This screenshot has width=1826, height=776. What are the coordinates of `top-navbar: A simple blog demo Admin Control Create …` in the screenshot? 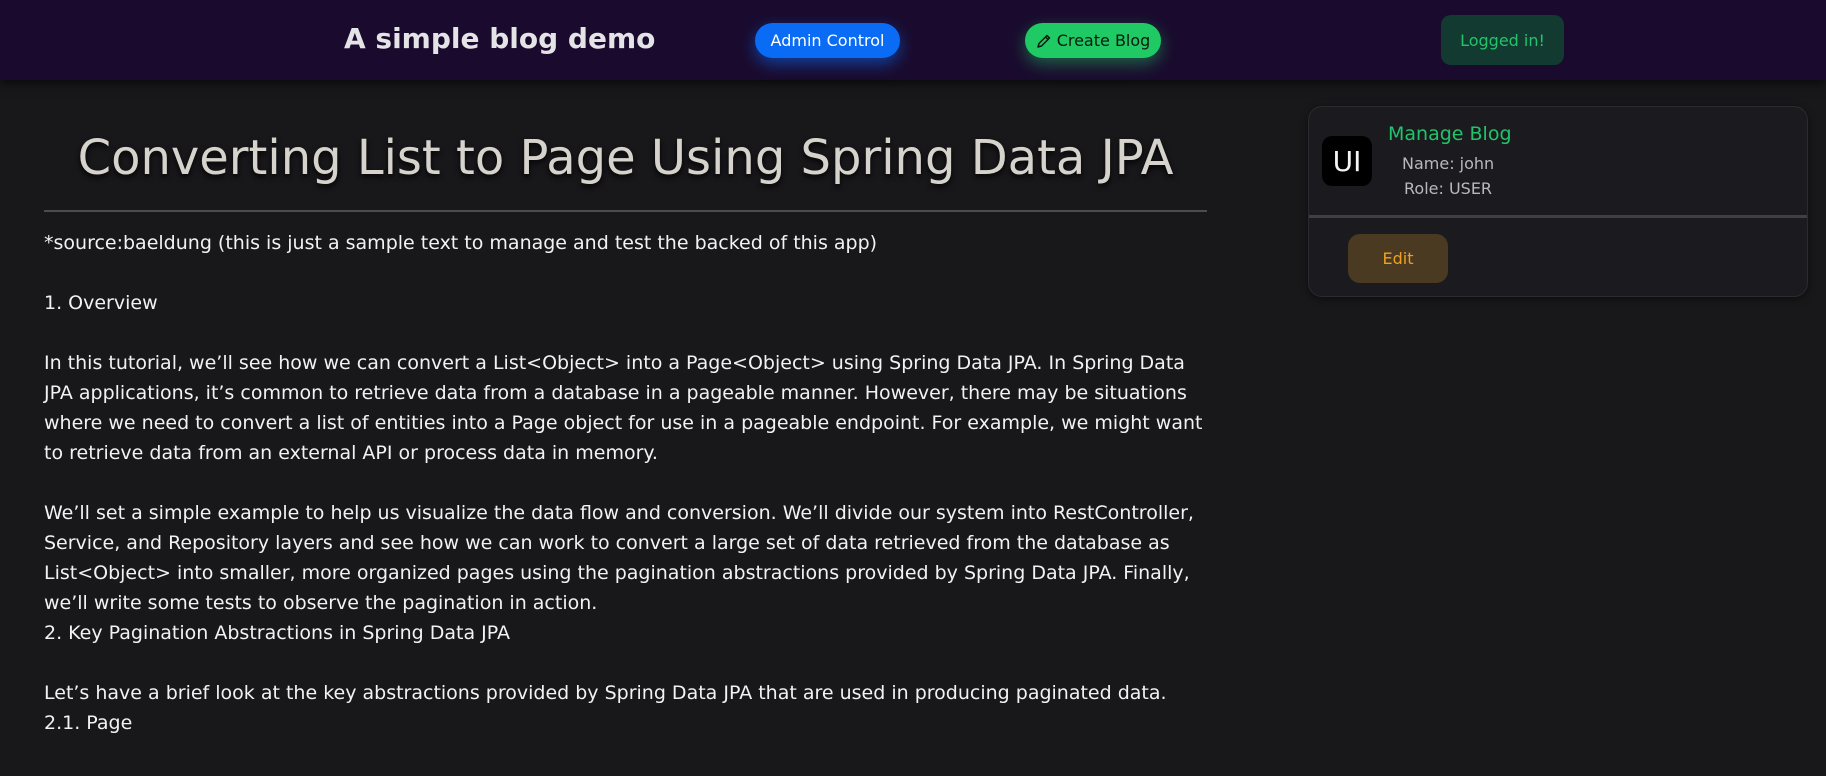 It's located at (913, 40).